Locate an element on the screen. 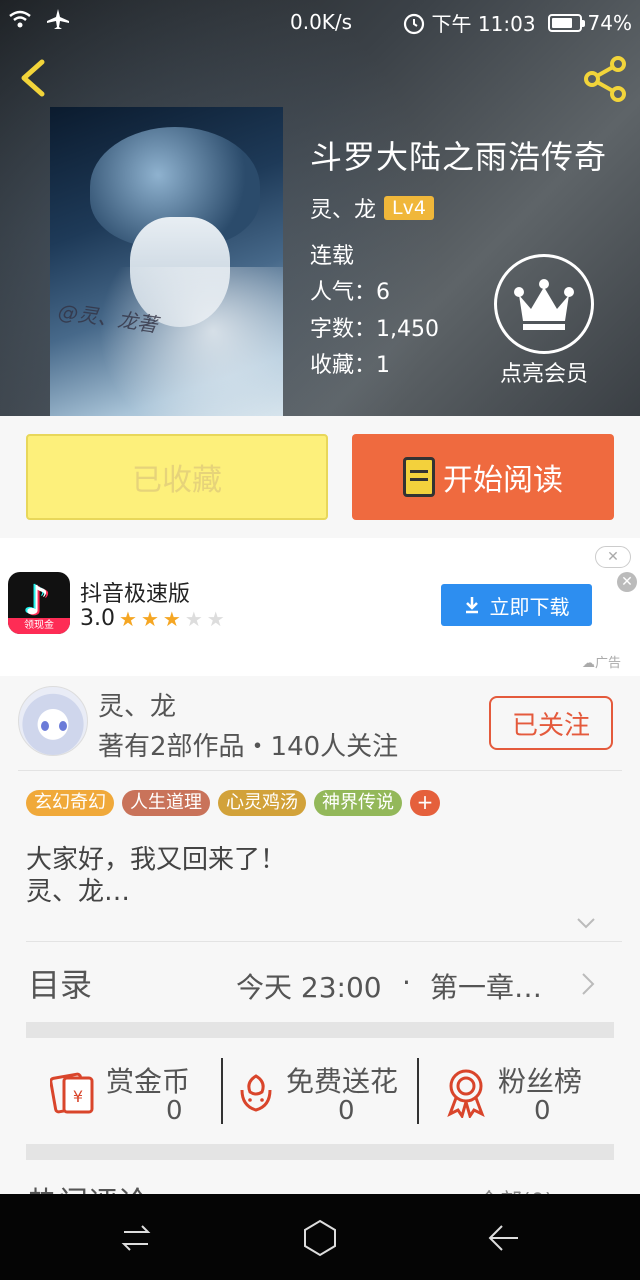  book-popularity: 人气6 is located at coordinates (350, 290).